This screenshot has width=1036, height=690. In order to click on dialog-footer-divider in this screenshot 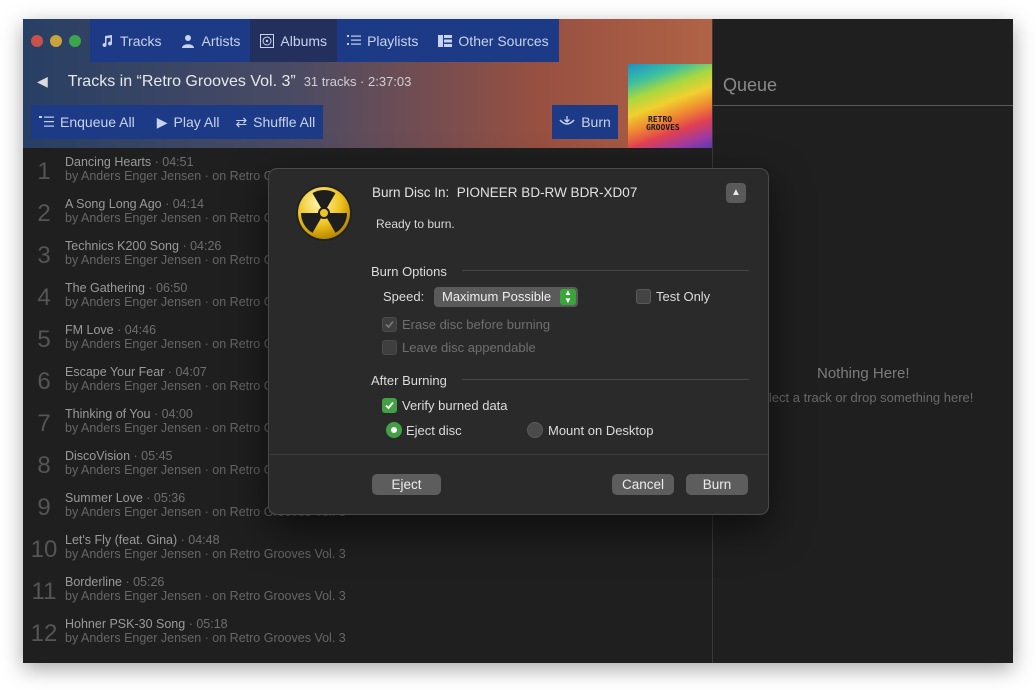, I will do `click(518, 454)`.